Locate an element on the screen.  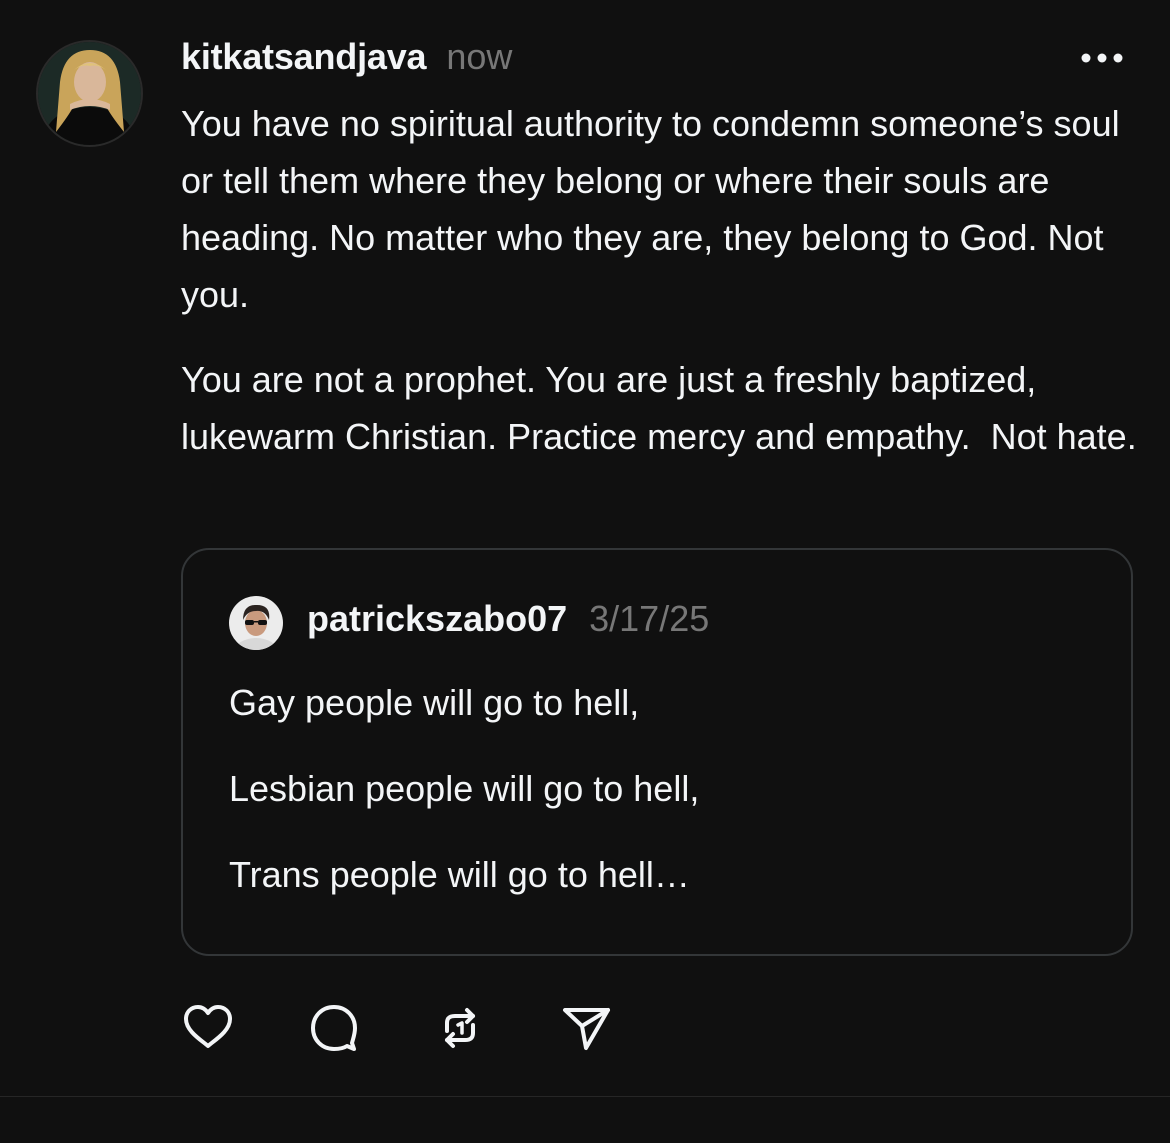
comment-icon is located at coordinates (334, 1028).